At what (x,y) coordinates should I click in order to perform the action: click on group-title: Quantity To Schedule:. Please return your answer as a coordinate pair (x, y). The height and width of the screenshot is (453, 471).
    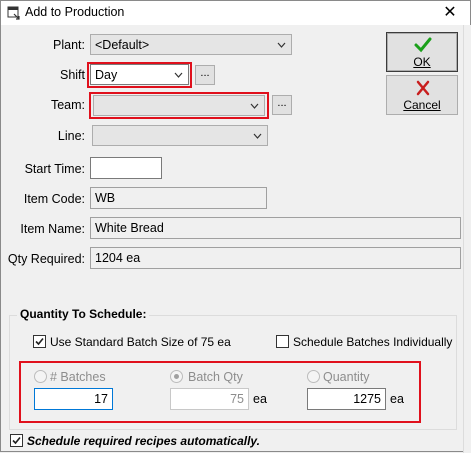
    Looking at the image, I should click on (83, 314).